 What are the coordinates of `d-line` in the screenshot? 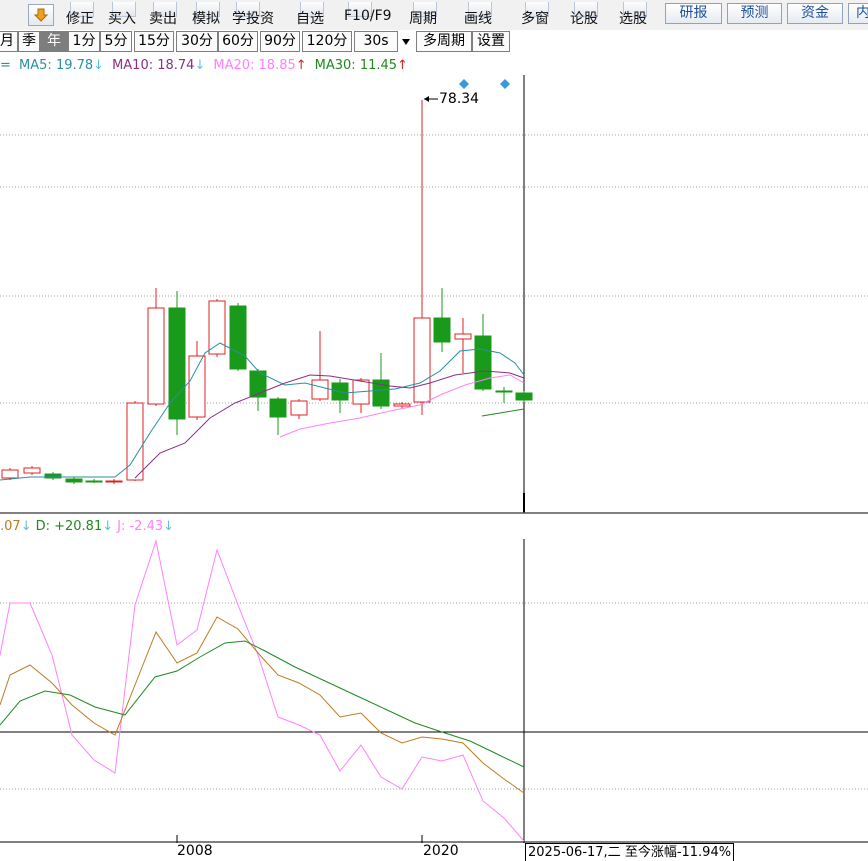 It's located at (262, 704).